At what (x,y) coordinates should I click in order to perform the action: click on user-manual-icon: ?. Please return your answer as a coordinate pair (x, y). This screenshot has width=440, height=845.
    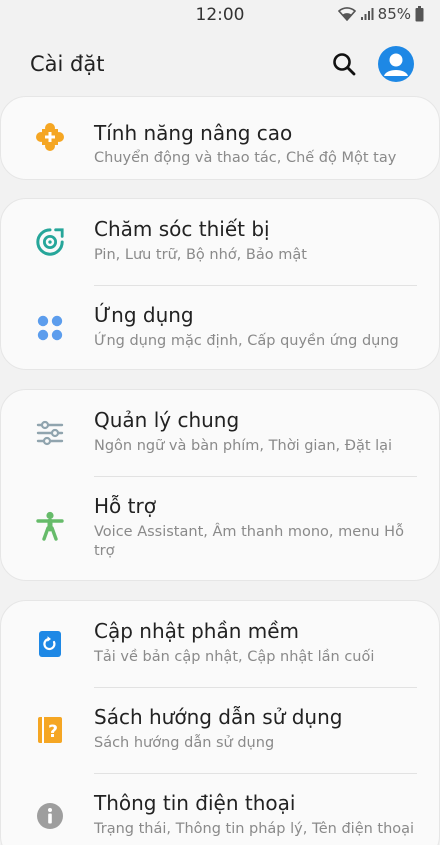
    Looking at the image, I should click on (50, 730).